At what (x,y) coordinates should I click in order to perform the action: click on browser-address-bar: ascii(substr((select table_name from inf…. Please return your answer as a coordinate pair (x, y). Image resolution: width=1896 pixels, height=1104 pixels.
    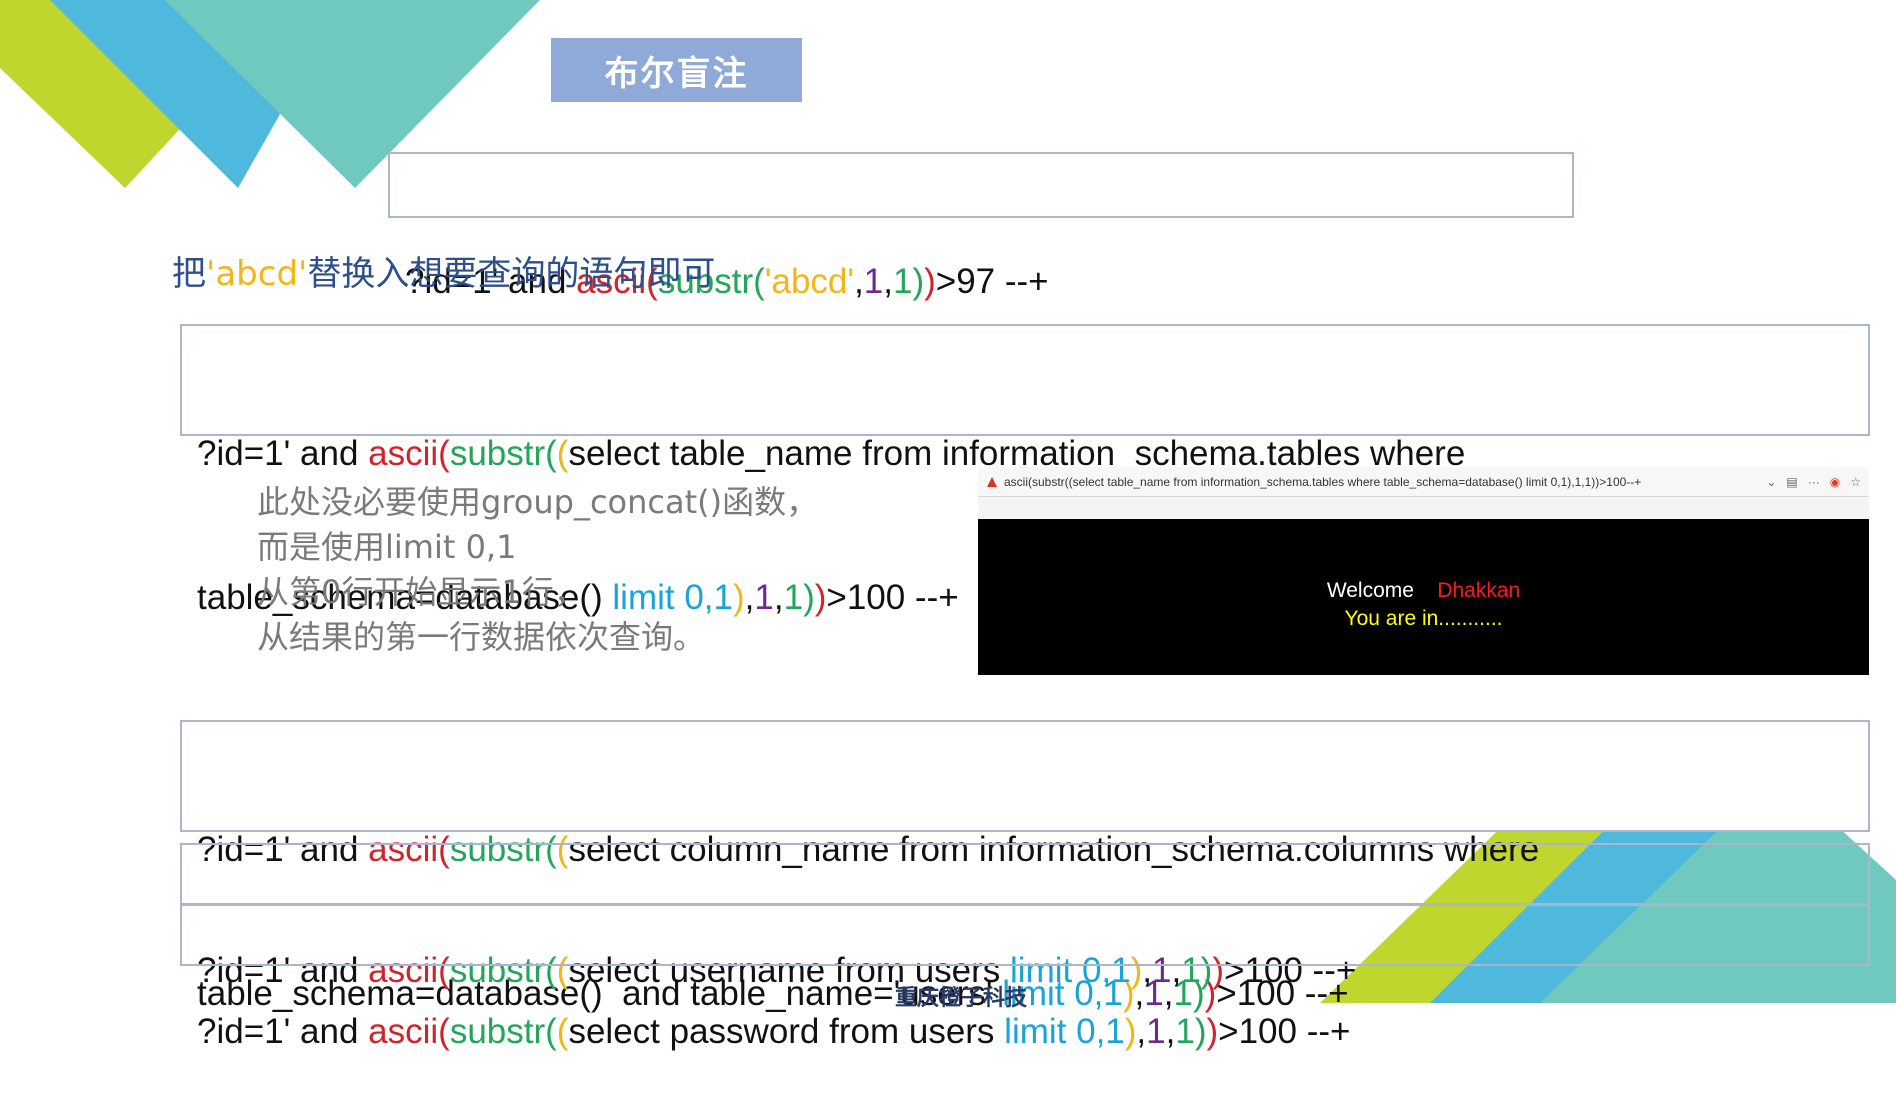
    Looking at the image, I should click on (1423, 482).